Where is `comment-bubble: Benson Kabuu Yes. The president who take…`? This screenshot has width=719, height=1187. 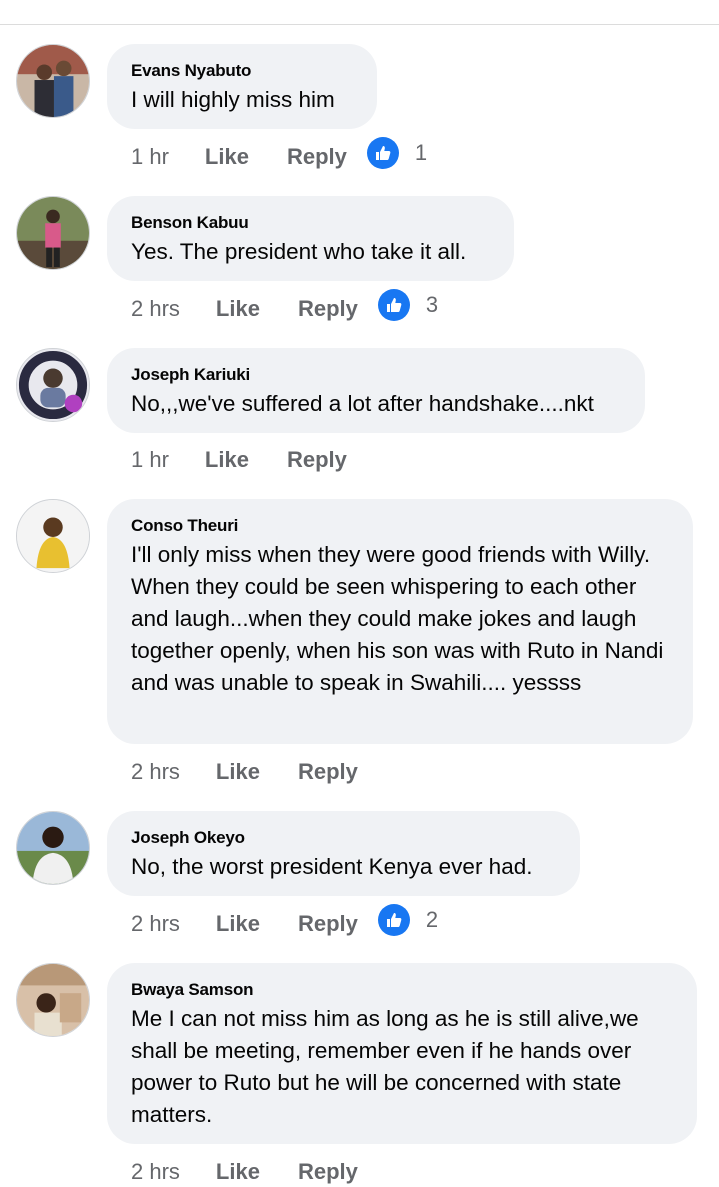
comment-bubble: Benson Kabuu Yes. The president who take… is located at coordinates (310, 238).